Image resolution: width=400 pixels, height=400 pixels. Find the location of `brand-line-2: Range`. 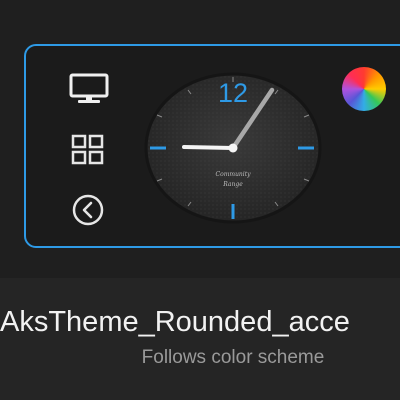

brand-line-2: Range is located at coordinates (232, 184).